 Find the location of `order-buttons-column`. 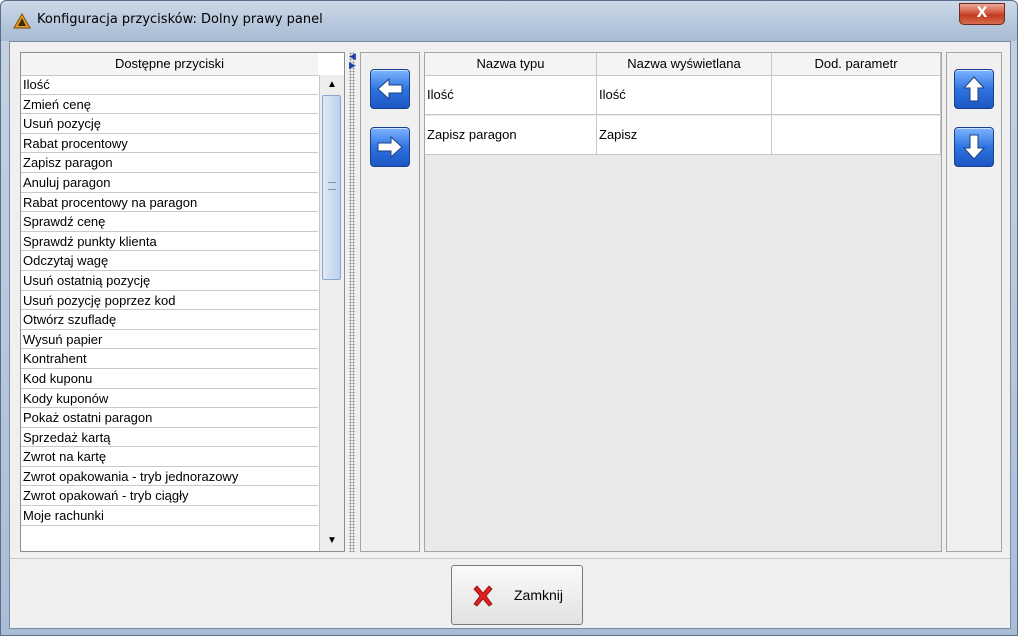

order-buttons-column is located at coordinates (974, 302).